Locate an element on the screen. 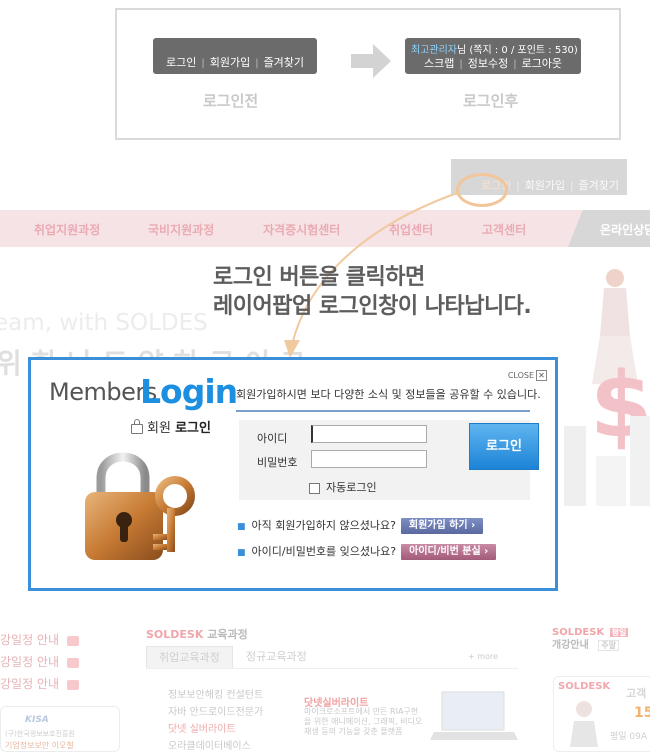 The image size is (650, 752). tab-regular-courses: 정규교육과정 is located at coordinates (276, 656).